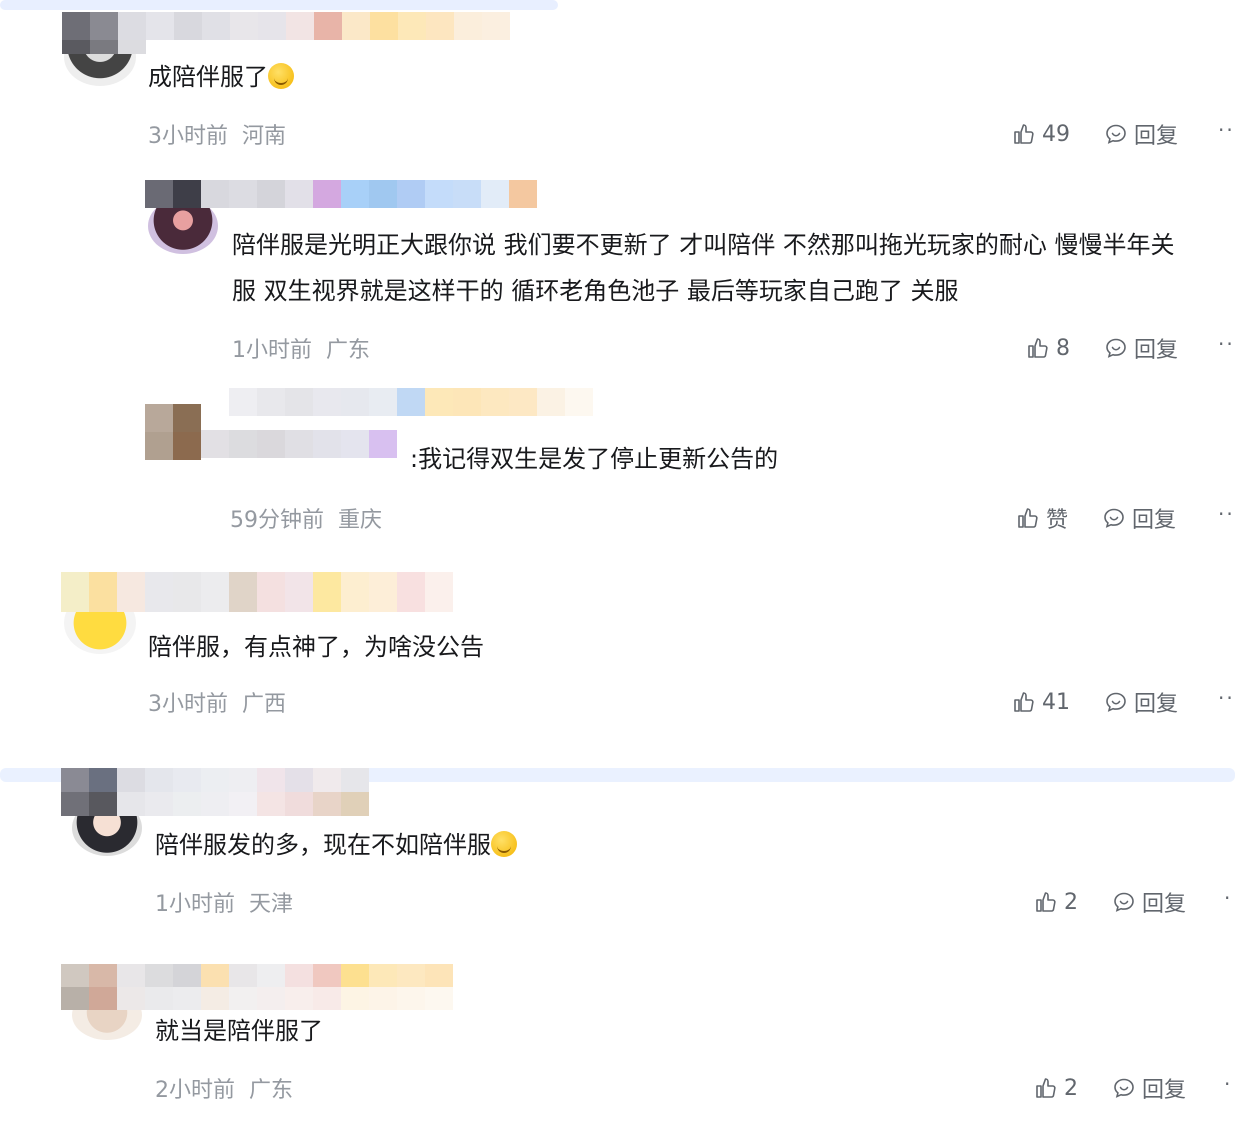 The image size is (1235, 1132). What do you see at coordinates (173, 432) in the screenshot?
I see `avatar-blur` at bounding box center [173, 432].